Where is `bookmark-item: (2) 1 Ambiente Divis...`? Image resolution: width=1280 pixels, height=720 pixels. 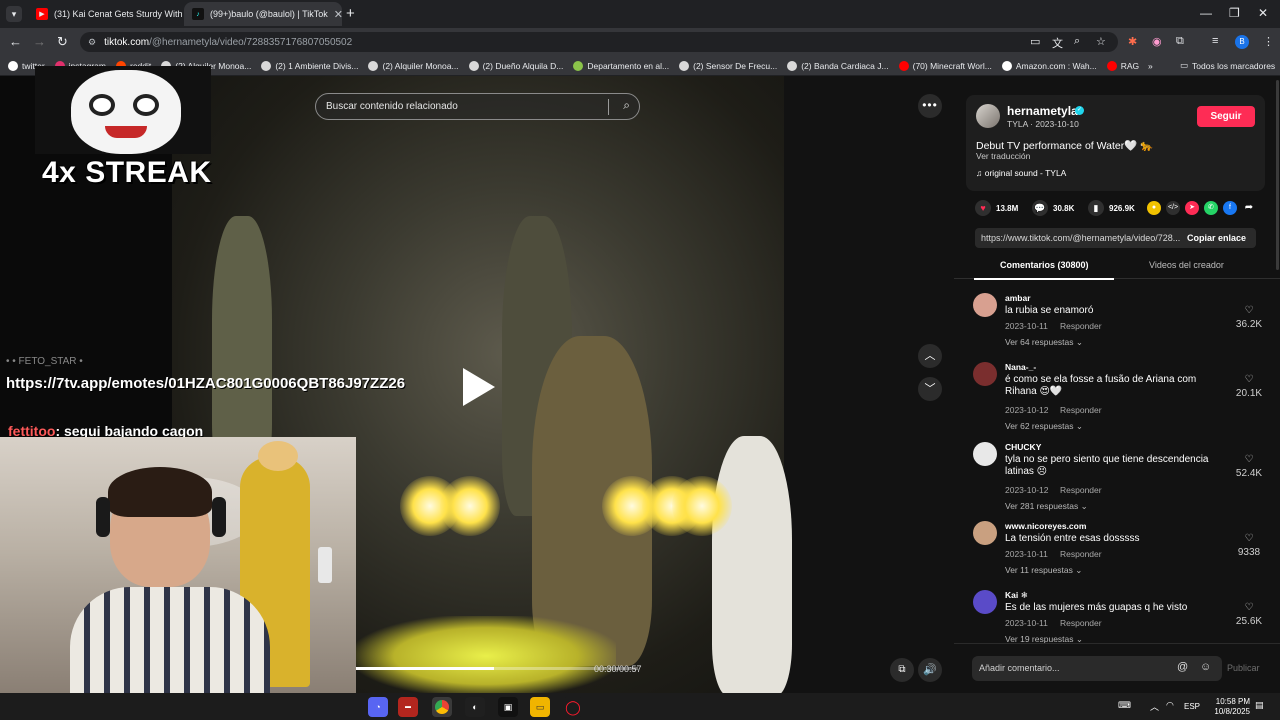 bookmark-item: (2) 1 Ambiente Divis... is located at coordinates (309, 65).